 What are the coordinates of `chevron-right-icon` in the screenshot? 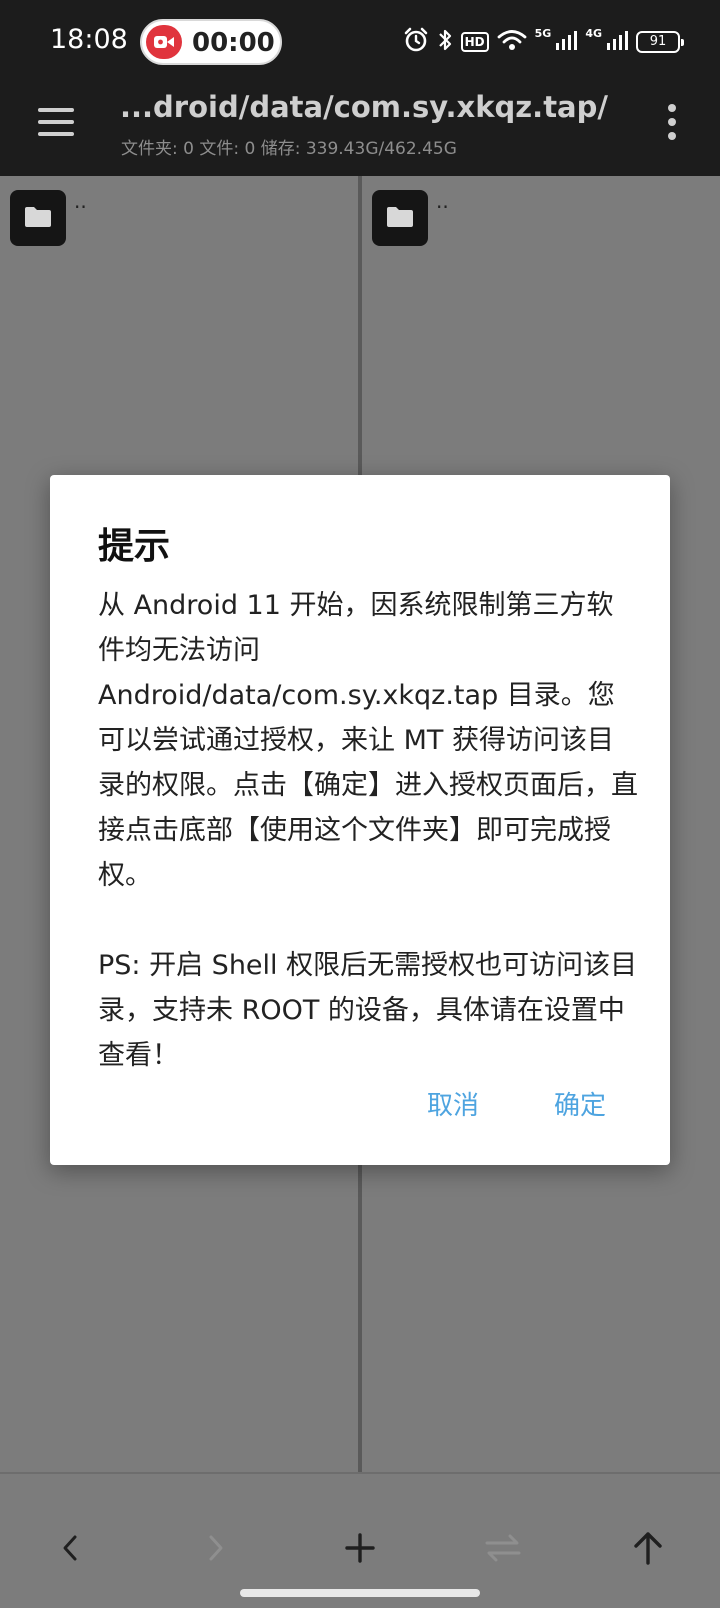 It's located at (216, 1548).